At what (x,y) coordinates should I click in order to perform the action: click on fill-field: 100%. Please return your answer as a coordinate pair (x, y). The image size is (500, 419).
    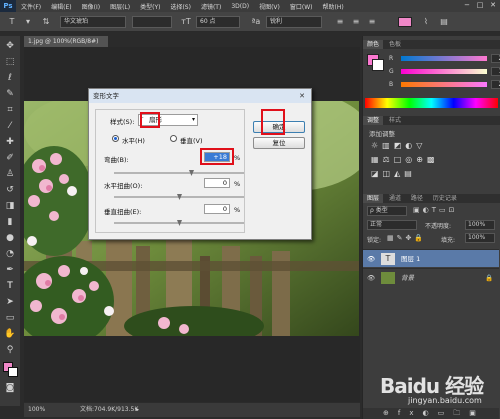
    Looking at the image, I should click on (480, 238).